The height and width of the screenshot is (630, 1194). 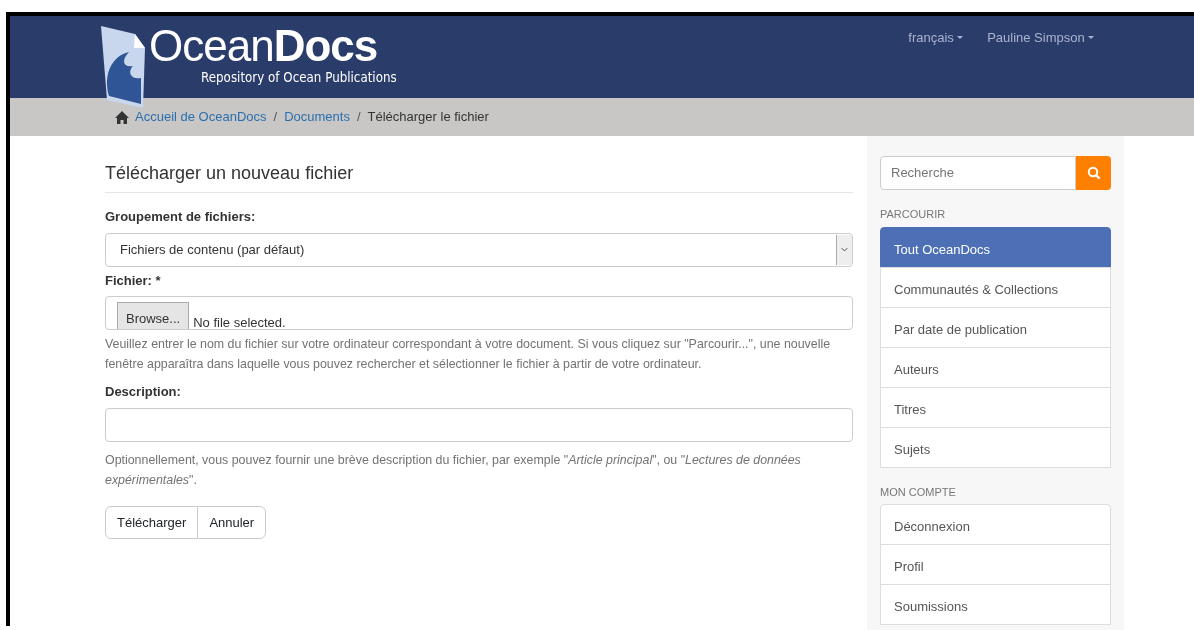 What do you see at coordinates (152, 522) in the screenshot?
I see `form-button: Télécharger` at bounding box center [152, 522].